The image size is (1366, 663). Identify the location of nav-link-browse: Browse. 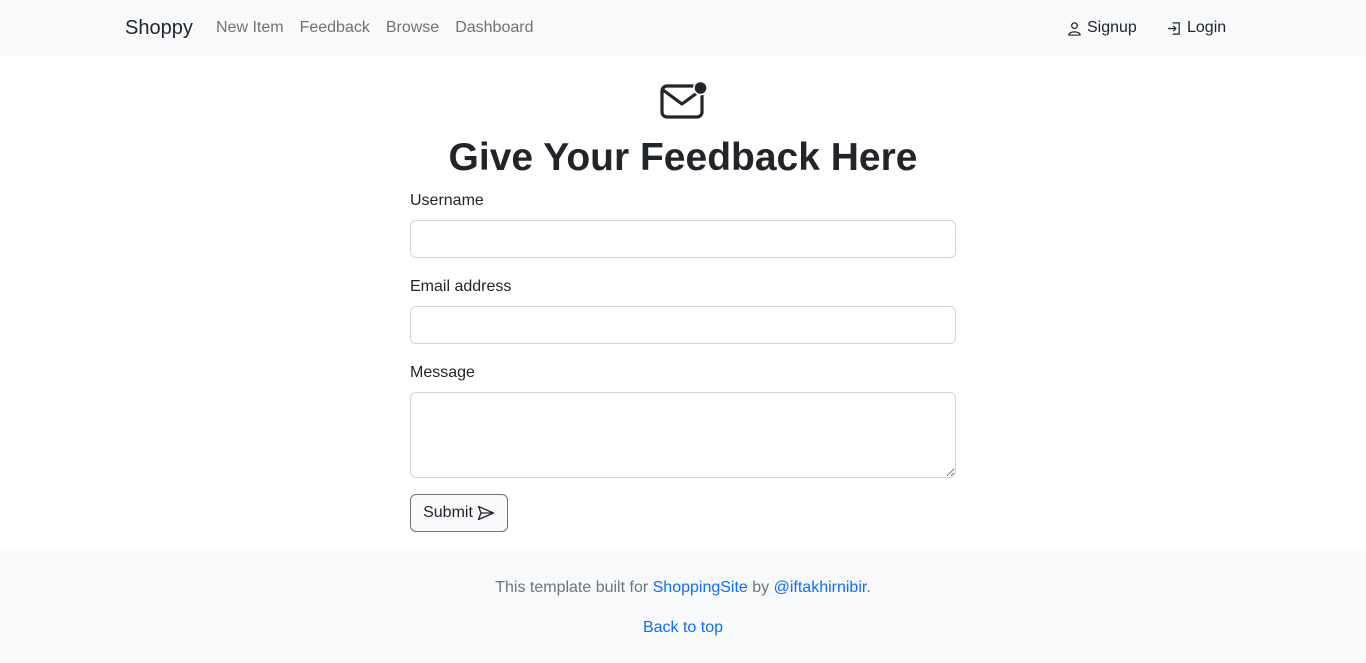
(412, 28).